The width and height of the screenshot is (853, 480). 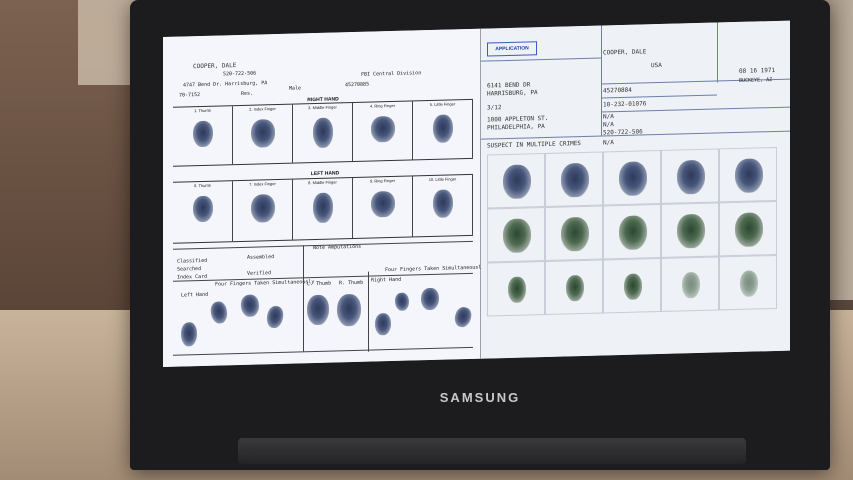 I want to click on finger-label: 9. Ring Finger, so click(x=382, y=180).